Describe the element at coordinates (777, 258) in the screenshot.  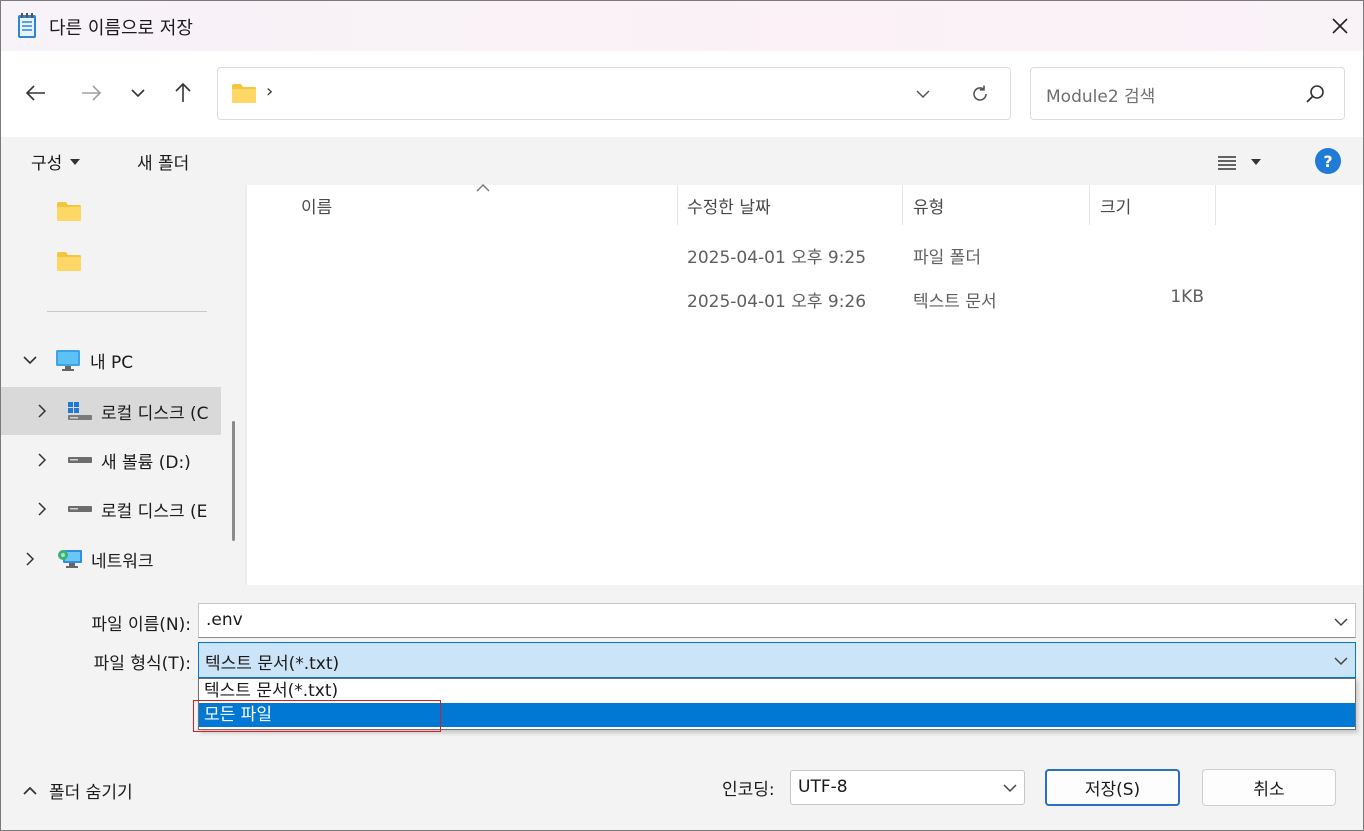
I see `file-modified-cell: 2025-04-01 오후 9:25` at that location.